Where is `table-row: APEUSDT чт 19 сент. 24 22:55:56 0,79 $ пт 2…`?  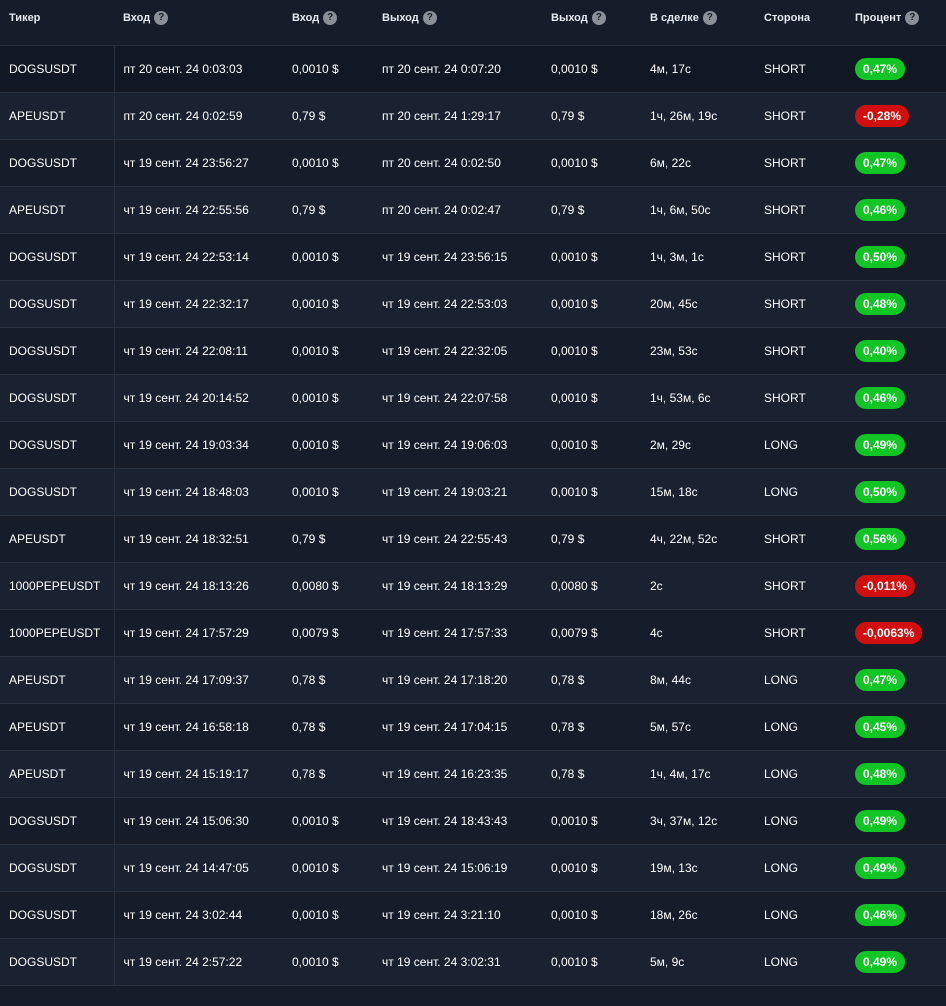 table-row: APEUSDT чт 19 сент. 24 22:55:56 0,79 $ пт 2… is located at coordinates (473, 210).